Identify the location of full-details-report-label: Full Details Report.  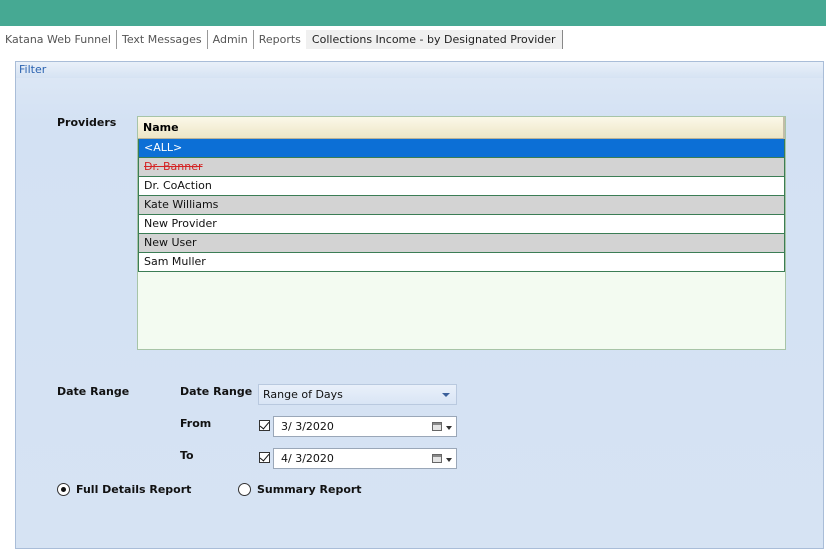
(133, 489).